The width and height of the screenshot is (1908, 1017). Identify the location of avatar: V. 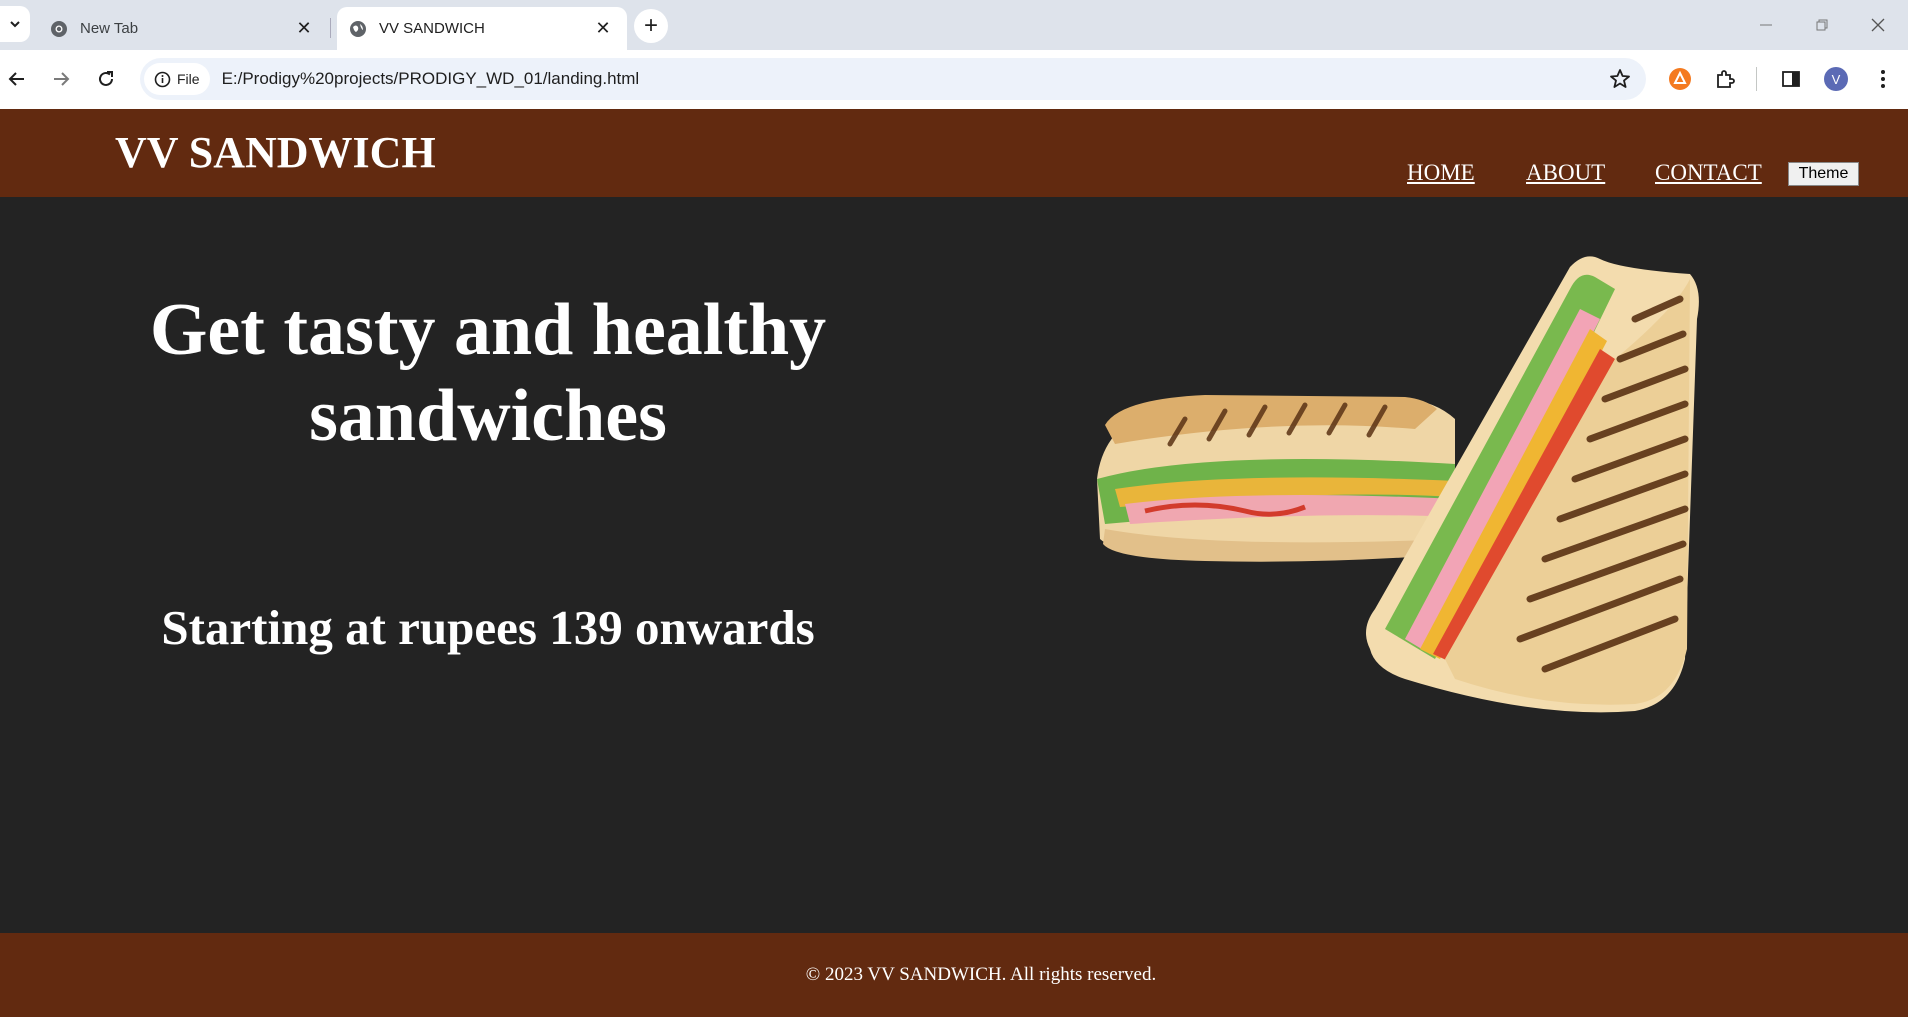
(1836, 79).